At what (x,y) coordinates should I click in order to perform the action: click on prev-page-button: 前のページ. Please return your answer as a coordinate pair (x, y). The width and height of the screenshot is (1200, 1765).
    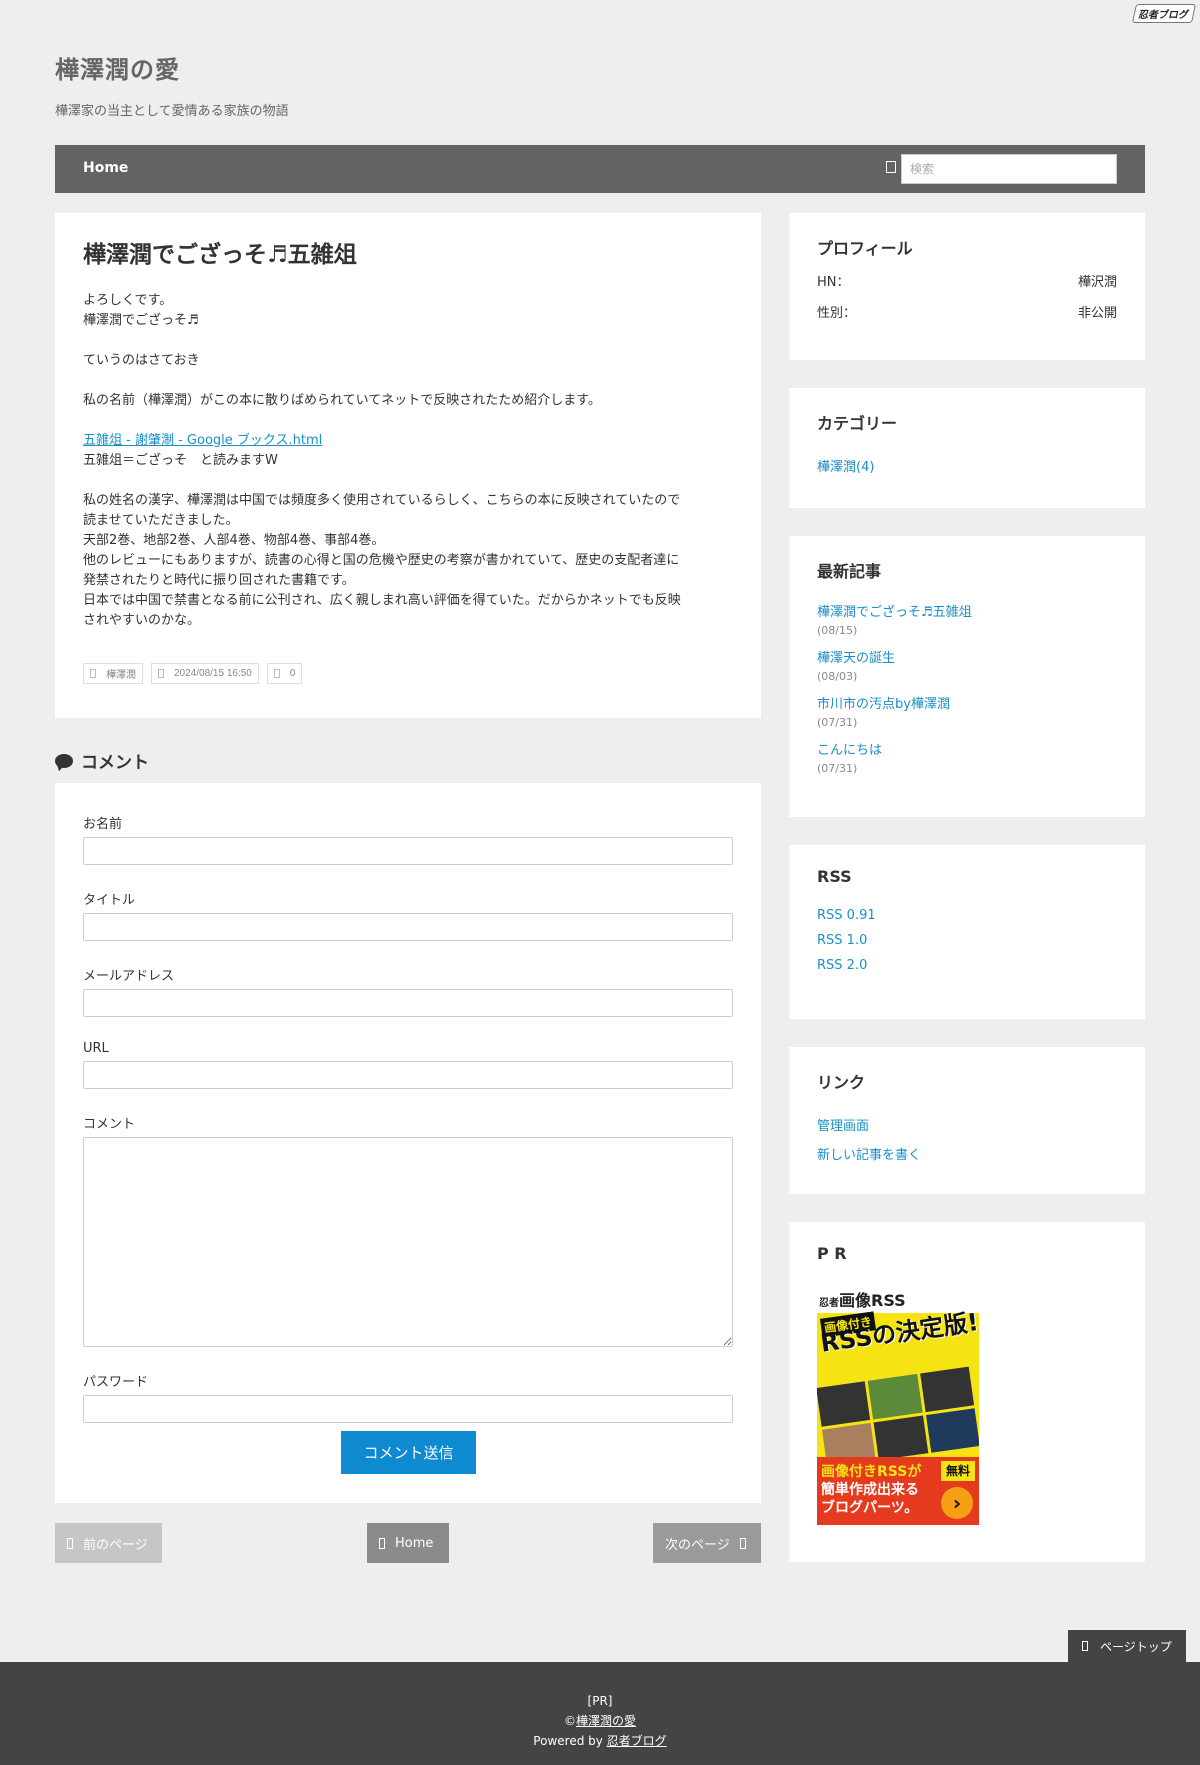
    Looking at the image, I should click on (108, 1543).